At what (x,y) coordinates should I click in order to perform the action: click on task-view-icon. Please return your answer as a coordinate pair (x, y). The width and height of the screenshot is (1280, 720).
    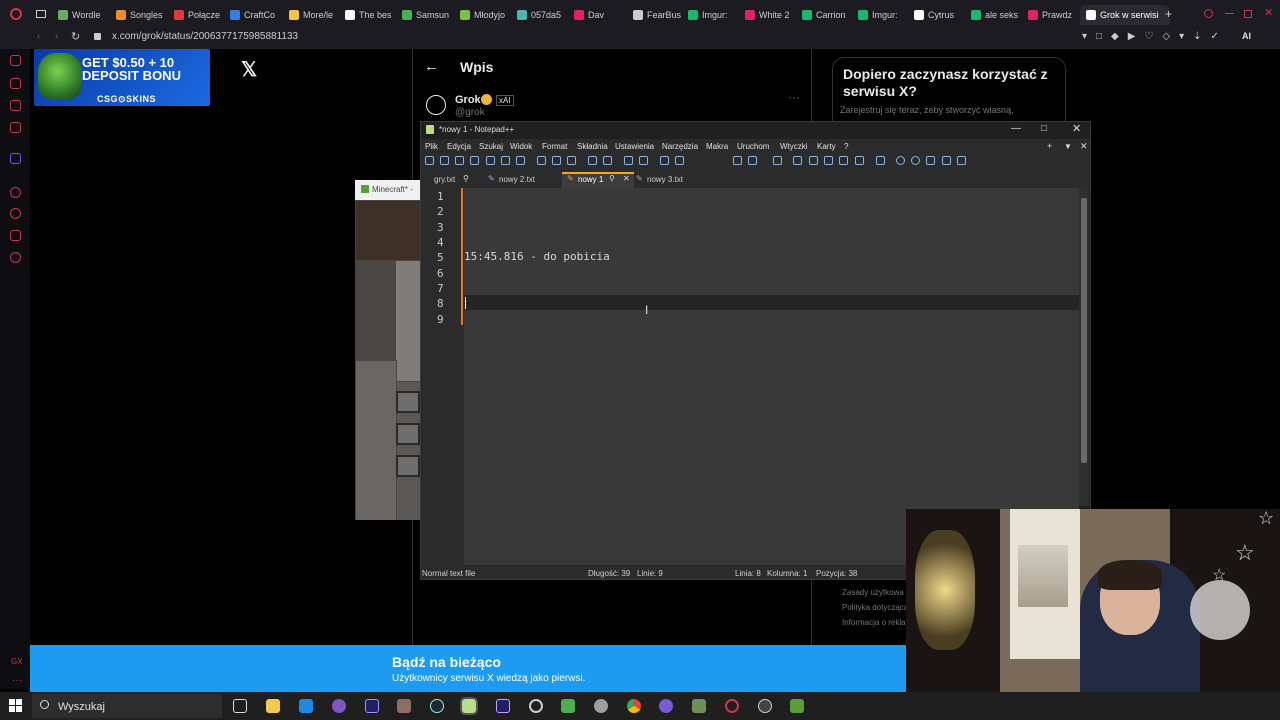
    Looking at the image, I should click on (240, 706).